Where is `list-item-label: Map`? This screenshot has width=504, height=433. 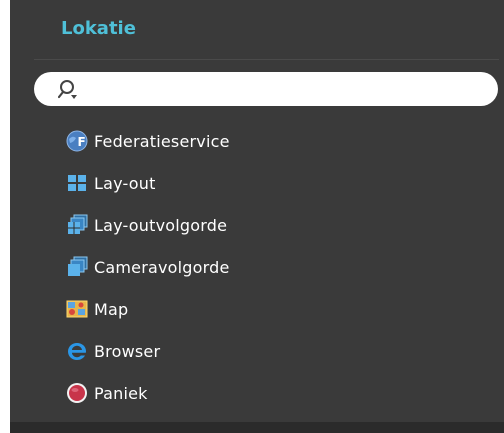 list-item-label: Map is located at coordinates (111, 309).